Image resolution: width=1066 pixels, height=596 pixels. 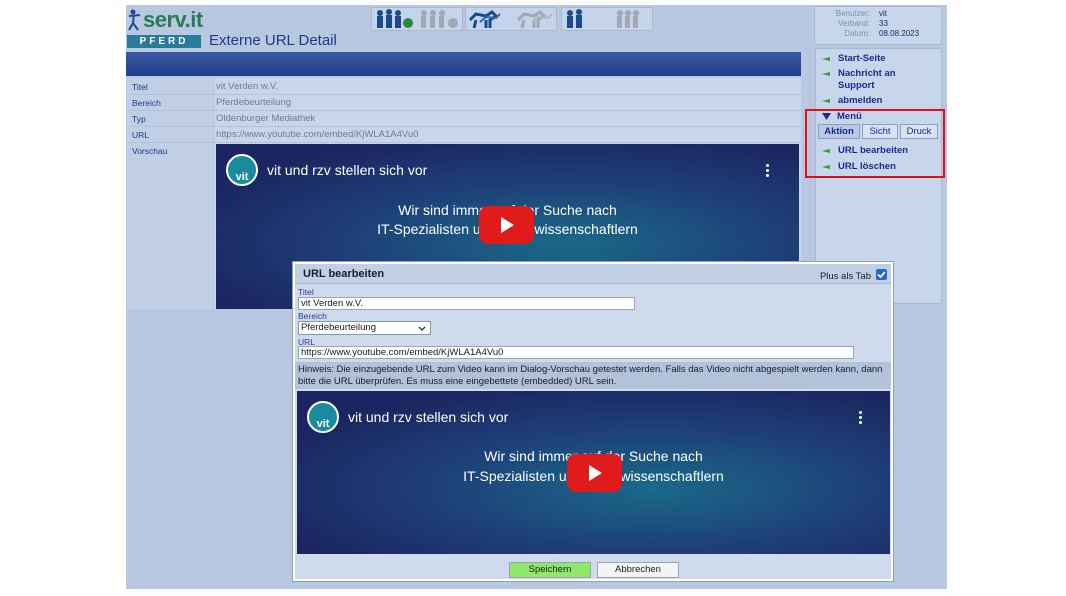 What do you see at coordinates (845, 276) in the screenshot?
I see `plus-als-tab-label: Plus als Tab` at bounding box center [845, 276].